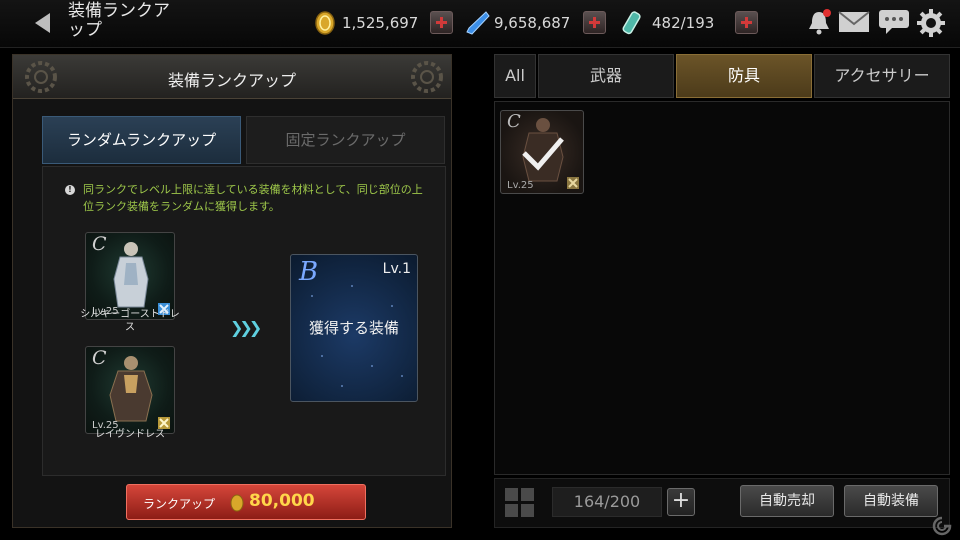  What do you see at coordinates (130, 321) in the screenshot?
I see `material-name-1: シルキーゴーストドレス` at bounding box center [130, 321].